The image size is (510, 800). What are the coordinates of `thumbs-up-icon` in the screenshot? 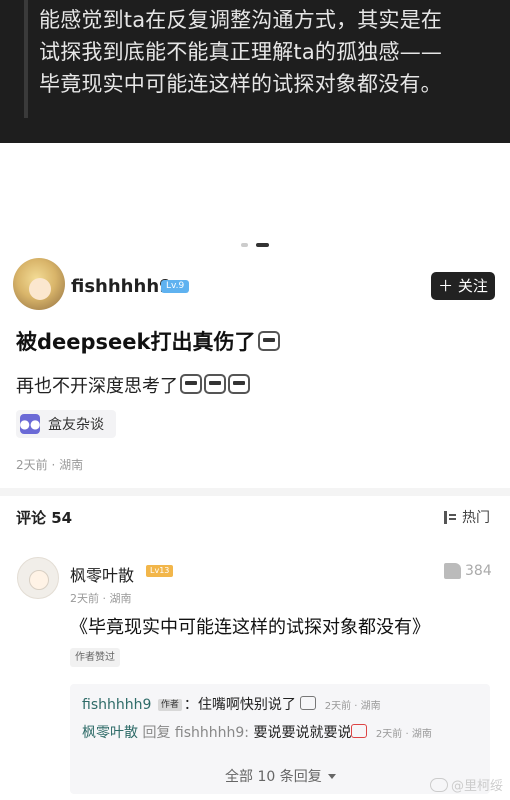 It's located at (452, 571).